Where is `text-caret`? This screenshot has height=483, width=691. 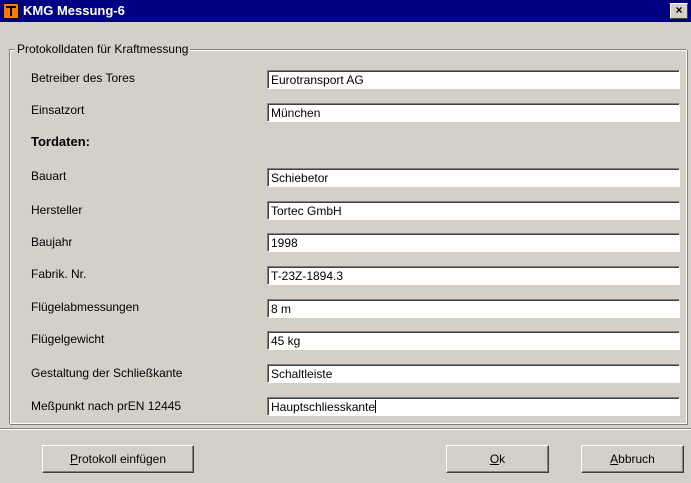 text-caret is located at coordinates (376, 406).